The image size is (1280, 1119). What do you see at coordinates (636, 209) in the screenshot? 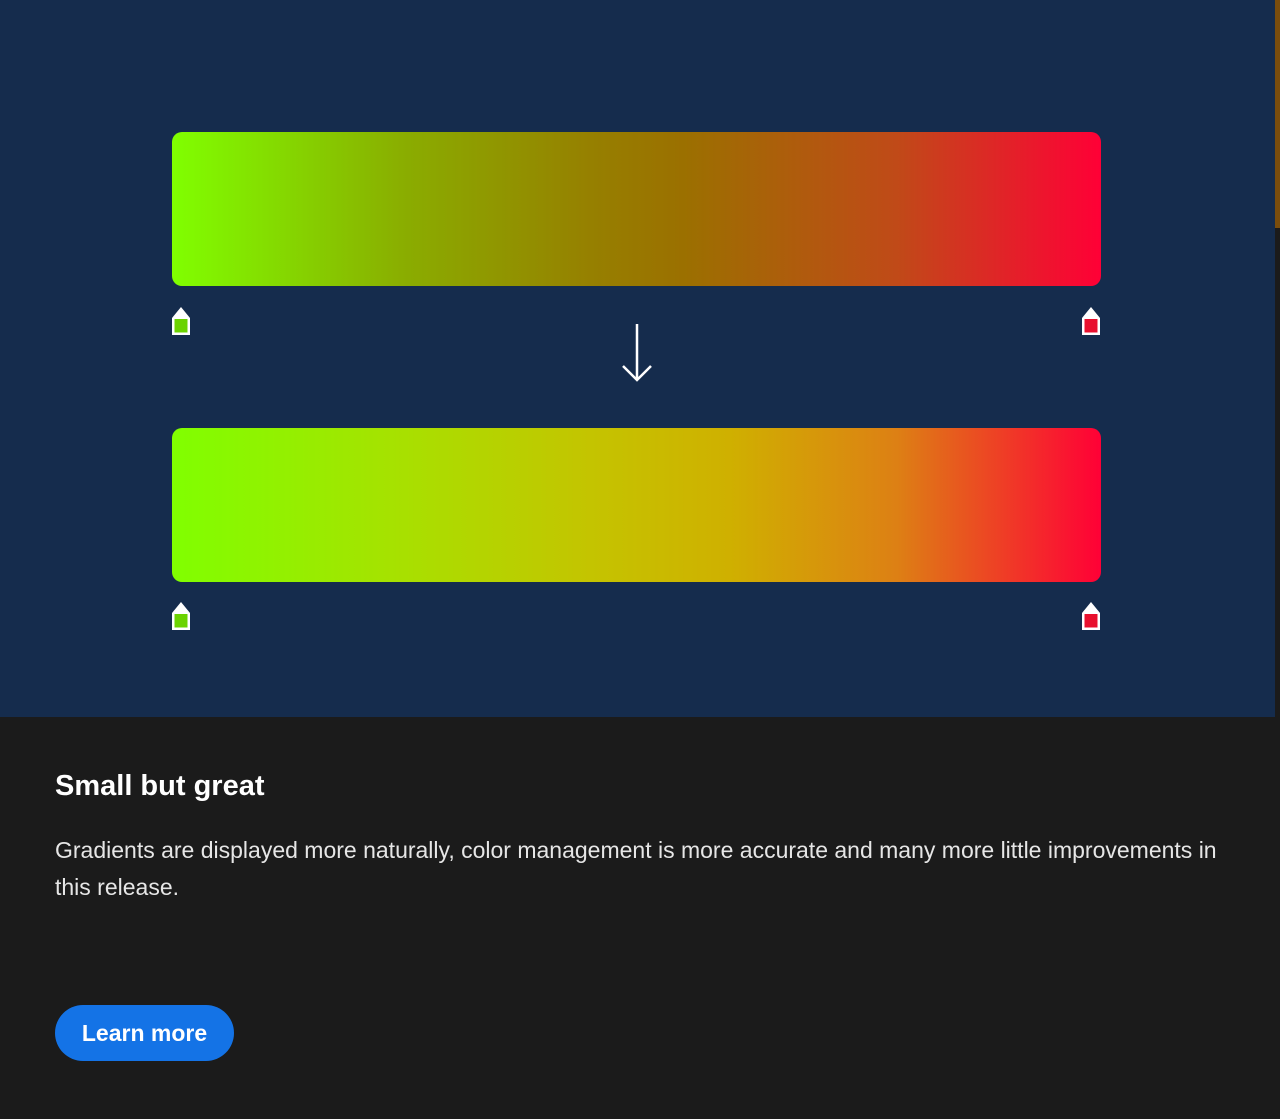
I see `gradient-bar-before` at bounding box center [636, 209].